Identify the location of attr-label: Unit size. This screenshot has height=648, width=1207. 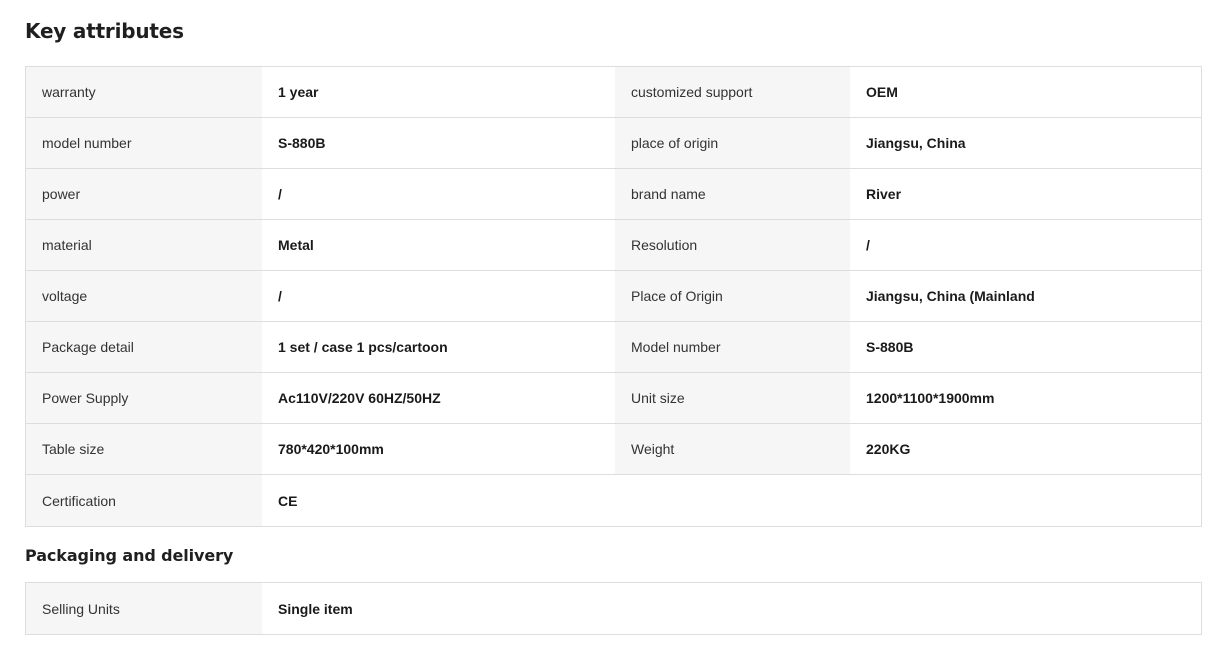
(732, 398).